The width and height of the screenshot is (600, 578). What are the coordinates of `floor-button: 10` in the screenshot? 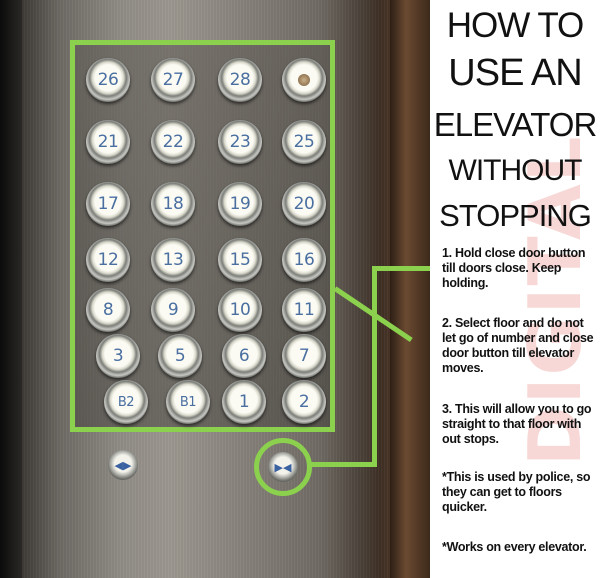 It's located at (240, 310).